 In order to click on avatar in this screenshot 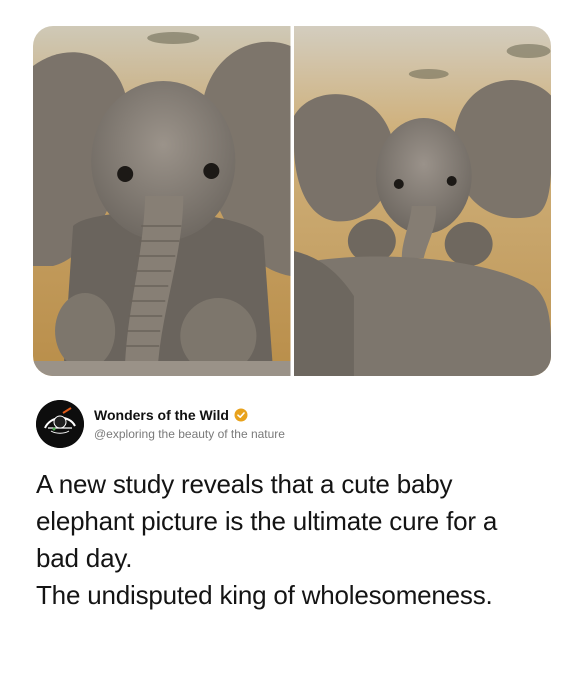, I will do `click(60, 424)`.